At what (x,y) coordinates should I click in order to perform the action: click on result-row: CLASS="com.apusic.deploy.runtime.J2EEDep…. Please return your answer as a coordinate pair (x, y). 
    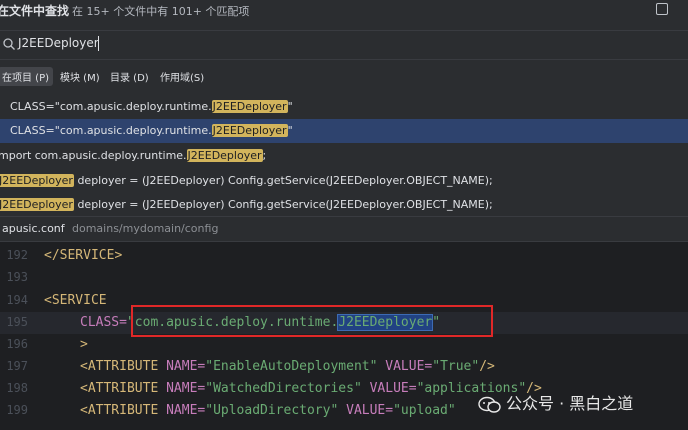
    Looking at the image, I should click on (344, 107).